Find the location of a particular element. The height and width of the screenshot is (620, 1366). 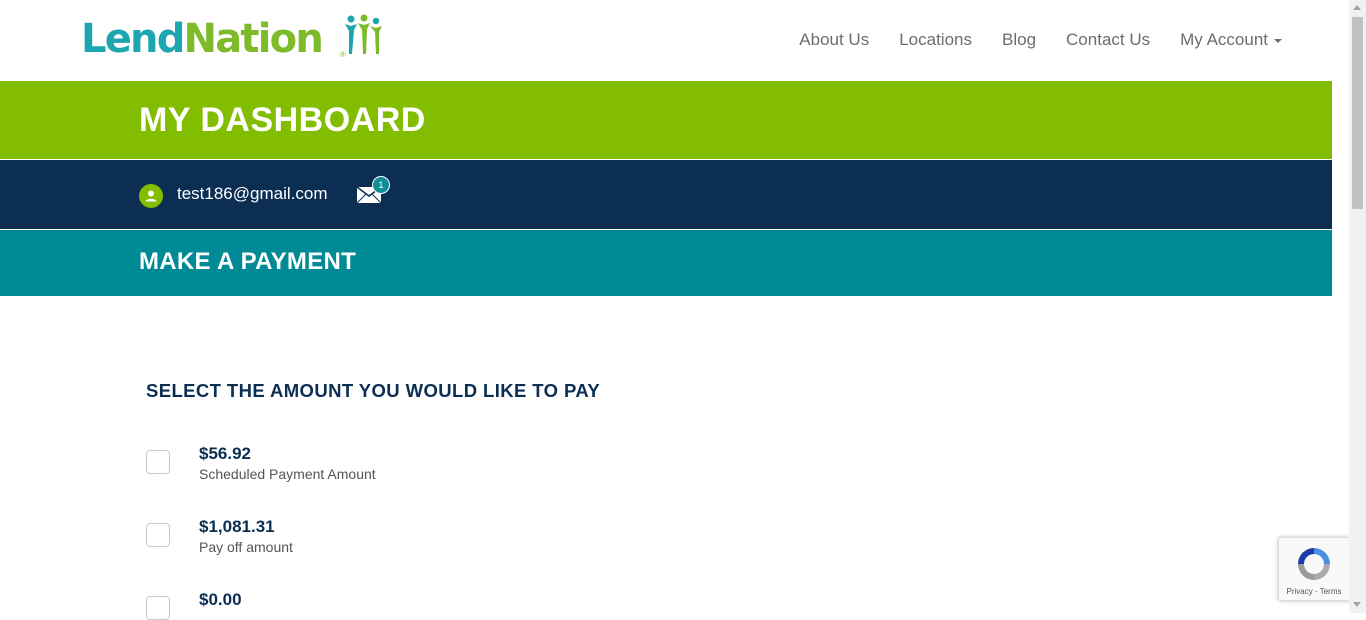

payment-banner: MAKE A PAYMENT is located at coordinates (666, 263).